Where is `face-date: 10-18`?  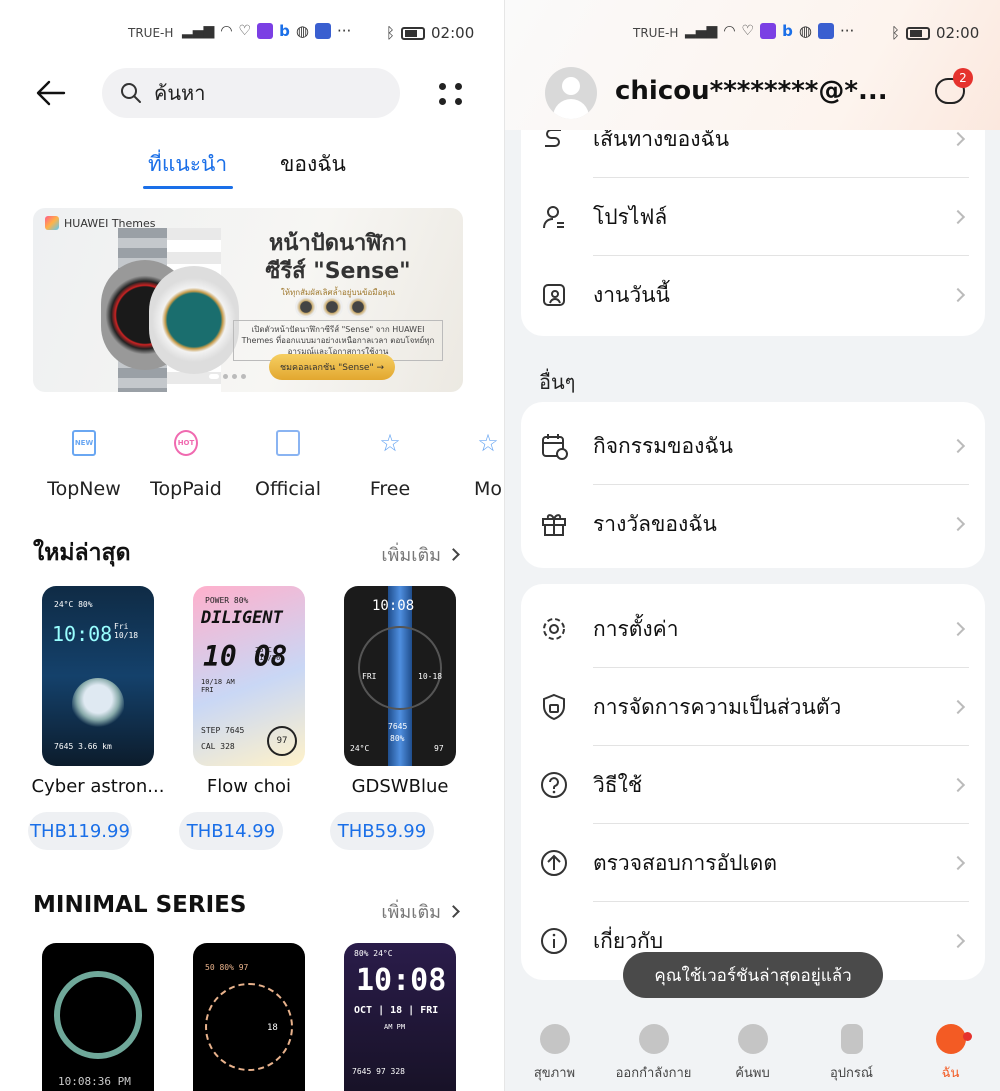 face-date: 10-18 is located at coordinates (430, 676).